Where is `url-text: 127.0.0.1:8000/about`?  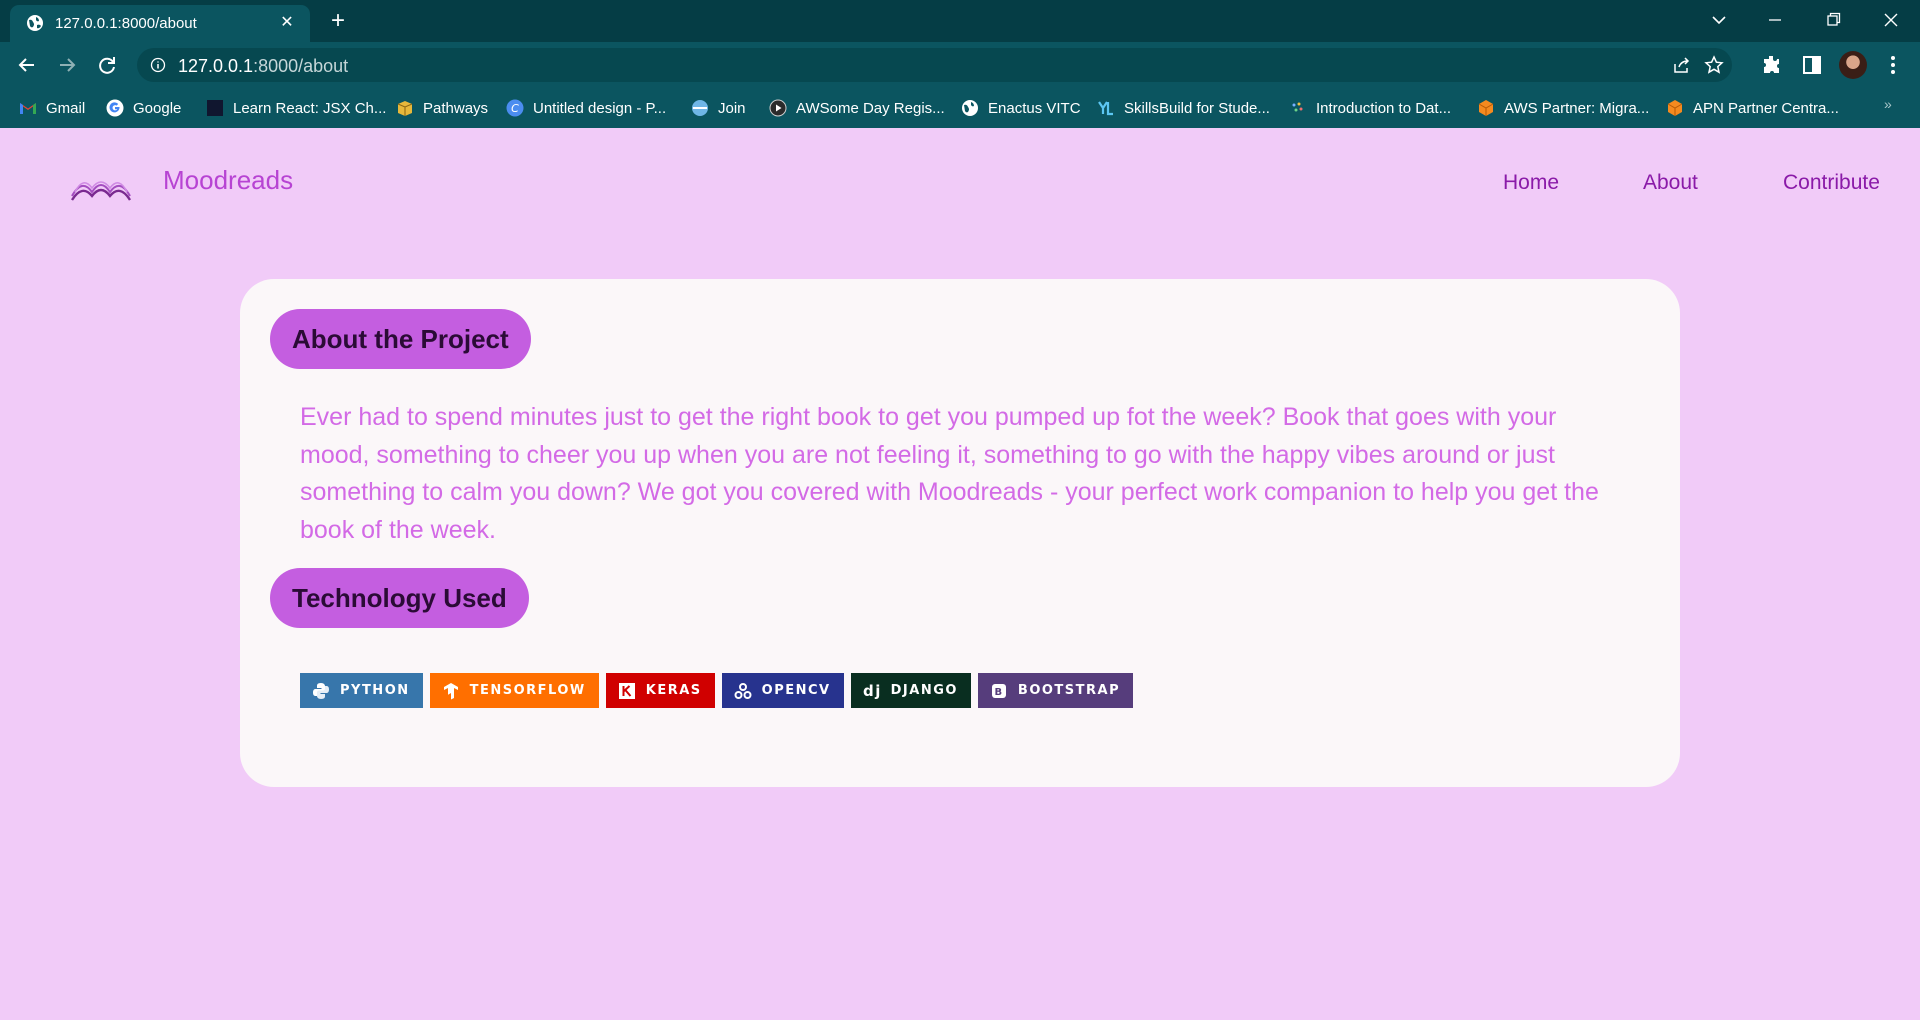
url-text: 127.0.0.1:8000/about is located at coordinates (263, 66).